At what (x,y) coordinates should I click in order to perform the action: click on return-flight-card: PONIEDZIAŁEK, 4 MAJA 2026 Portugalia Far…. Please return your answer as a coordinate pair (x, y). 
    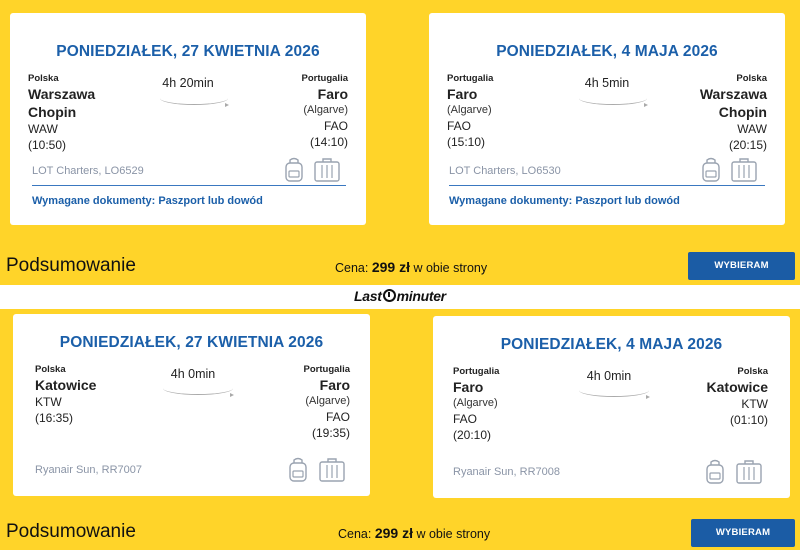
    Looking at the image, I should click on (611, 407).